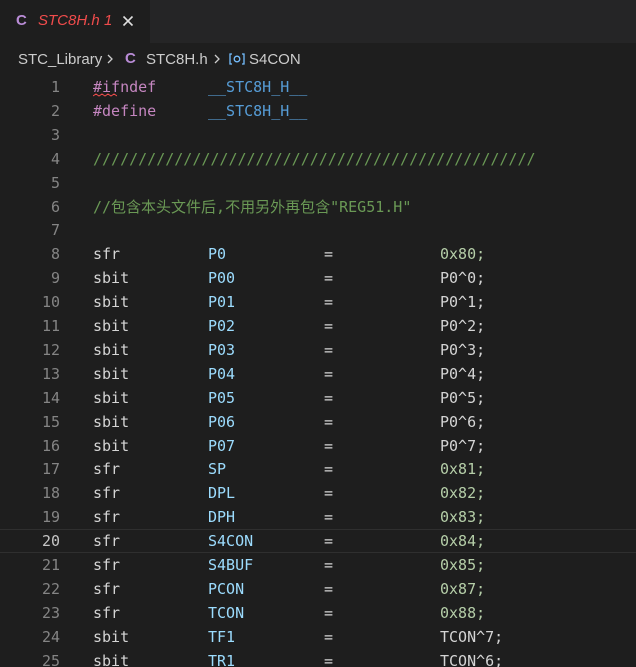 Image resolution: width=636 pixels, height=667 pixels. What do you see at coordinates (463, 469) in the screenshot?
I see `register-value: 0x81;` at bounding box center [463, 469].